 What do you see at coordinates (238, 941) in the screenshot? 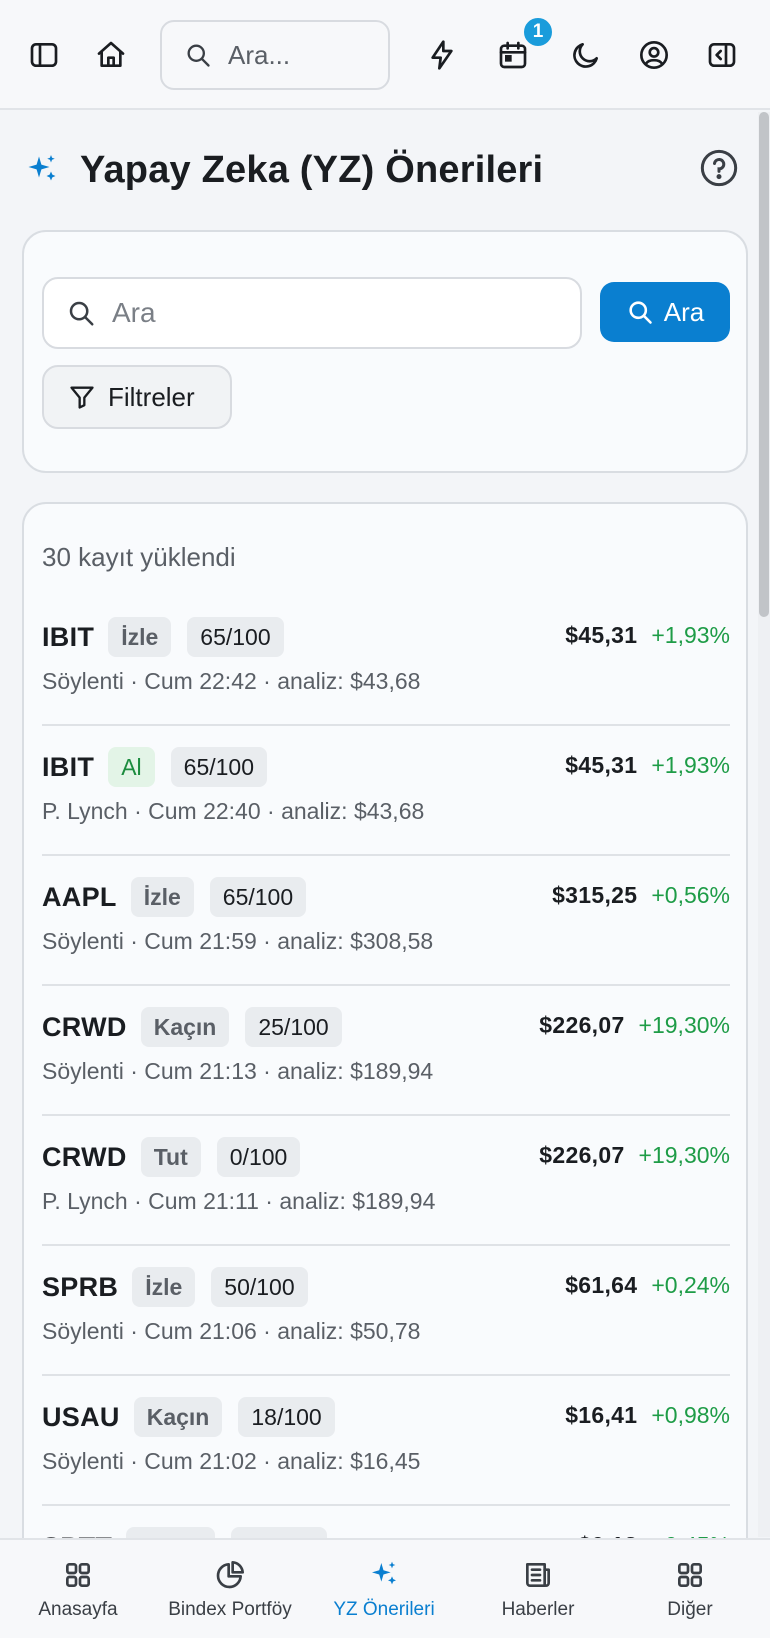
I see `row-meta: Söylenti · Cum 21:59 · analiz: $308,58` at bounding box center [238, 941].